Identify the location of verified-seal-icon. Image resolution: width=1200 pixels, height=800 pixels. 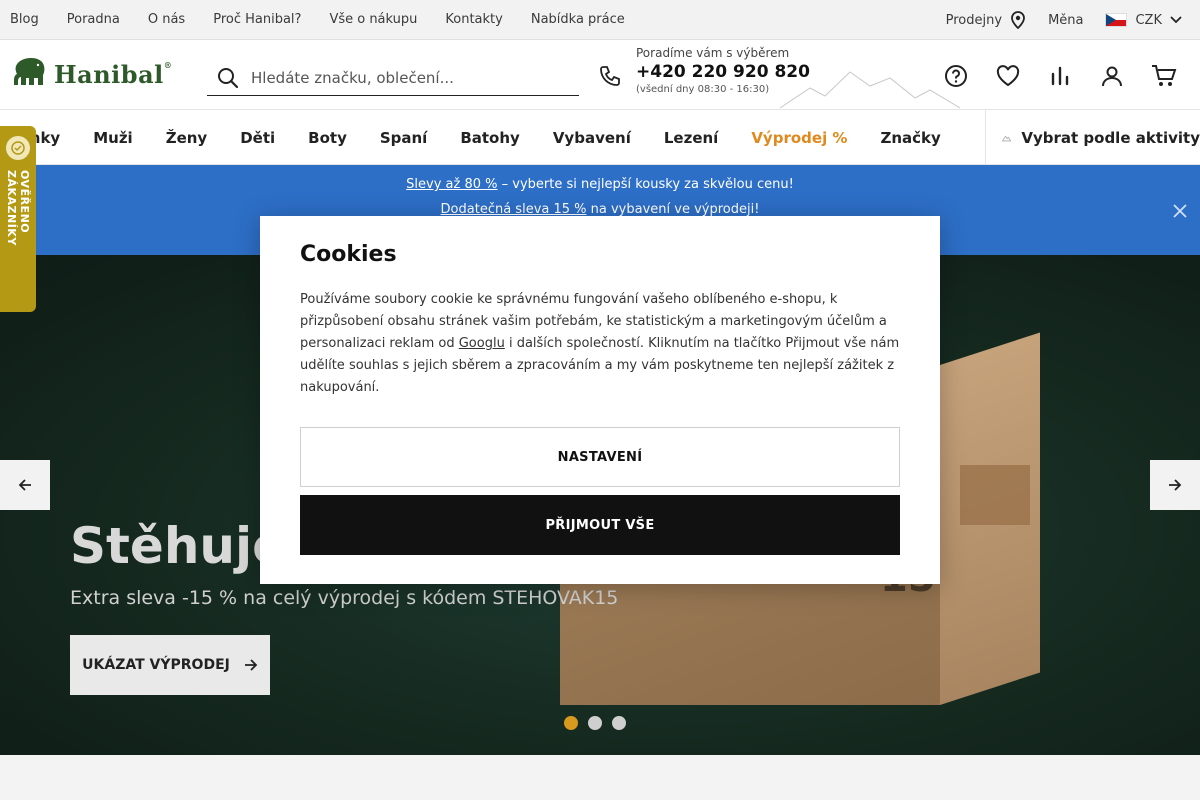
(18, 148).